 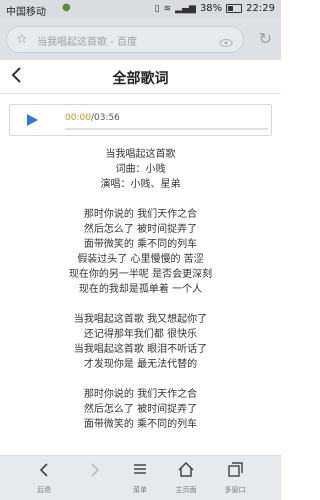 I want to click on status-right: ▯ ≋ ▂▄▆ 38% 22:29, so click(x=215, y=8).